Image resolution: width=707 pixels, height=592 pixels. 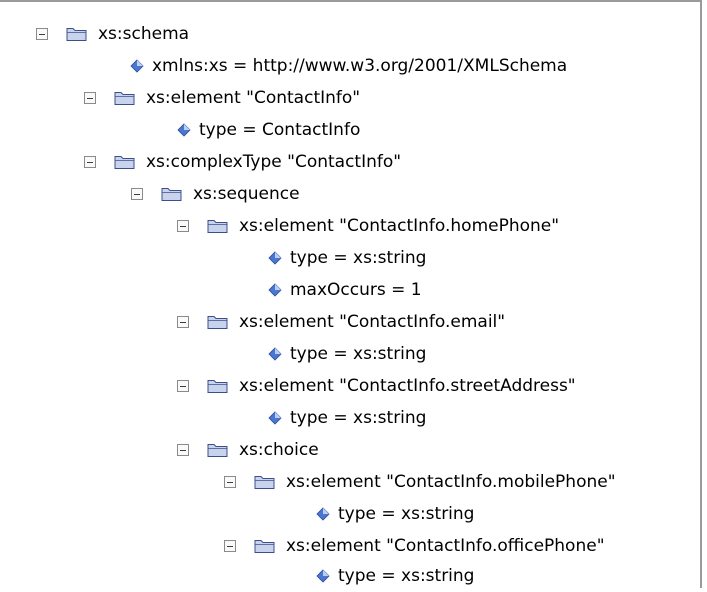 I want to click on tree-node-attribute: maxOccurs = 1, so click(x=345, y=290).